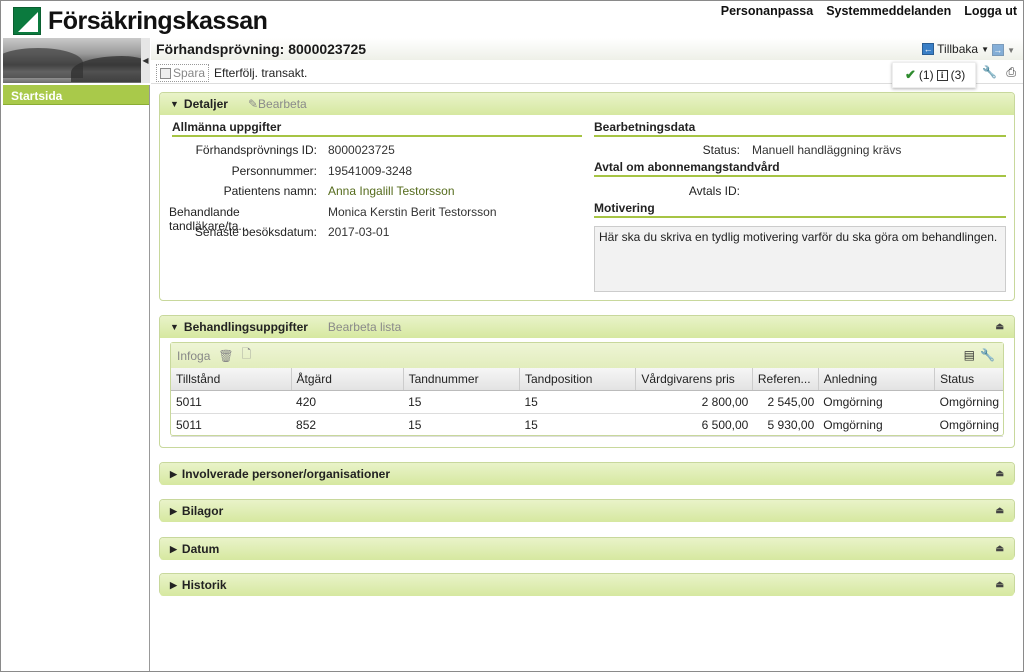 The image size is (1024, 672). I want to click on copy-icon: 🗋, so click(247, 355).